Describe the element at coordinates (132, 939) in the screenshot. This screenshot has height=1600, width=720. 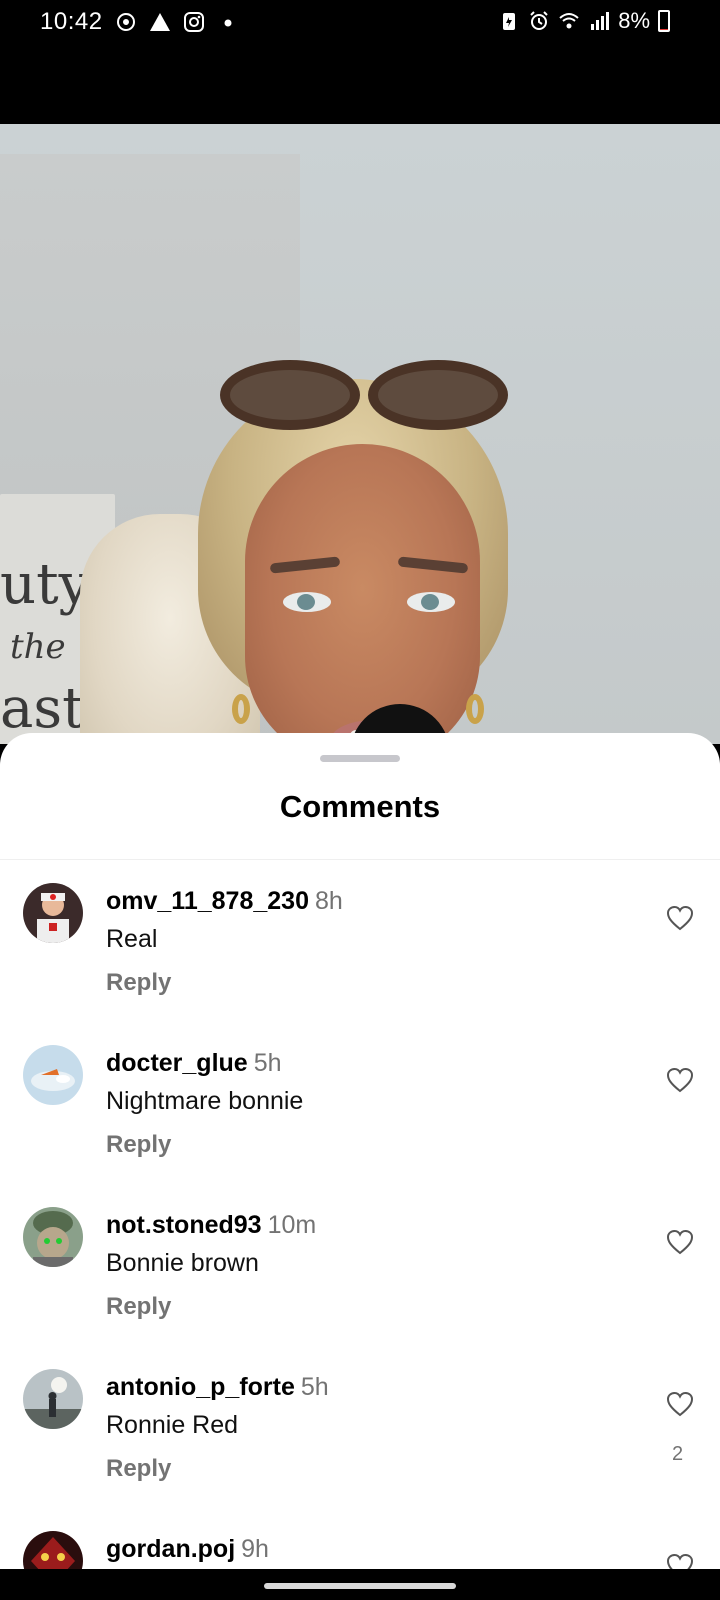
I see `comment-text: Real` at that location.